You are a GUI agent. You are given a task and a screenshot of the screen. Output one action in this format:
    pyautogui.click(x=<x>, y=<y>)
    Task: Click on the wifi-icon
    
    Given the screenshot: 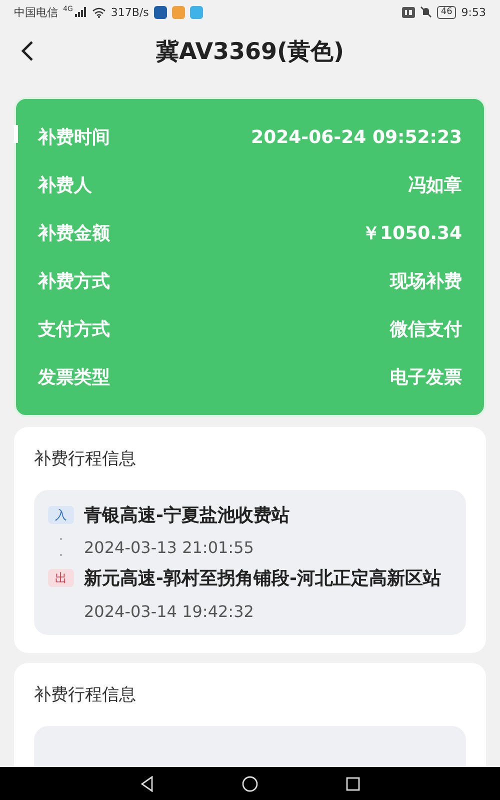 What is the action you would take?
    pyautogui.click(x=99, y=12)
    